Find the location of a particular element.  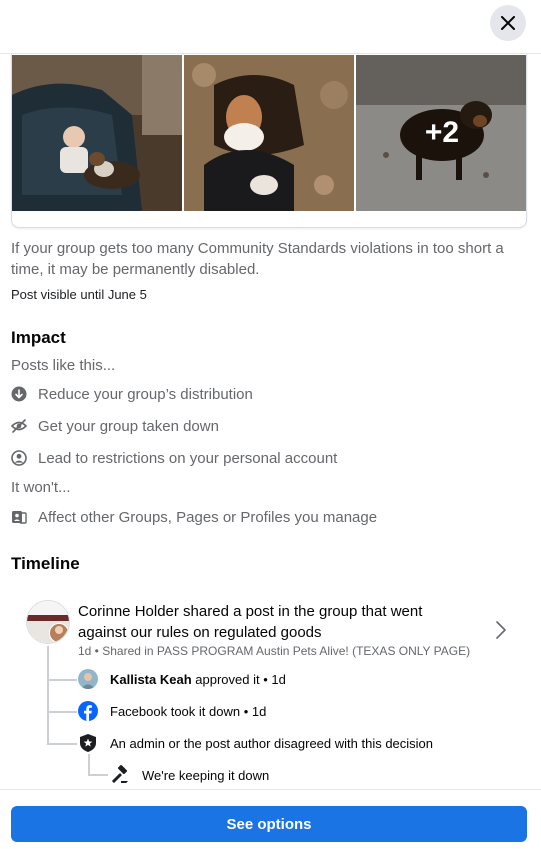

more-photos-overlay: +2 is located at coordinates (441, 133).